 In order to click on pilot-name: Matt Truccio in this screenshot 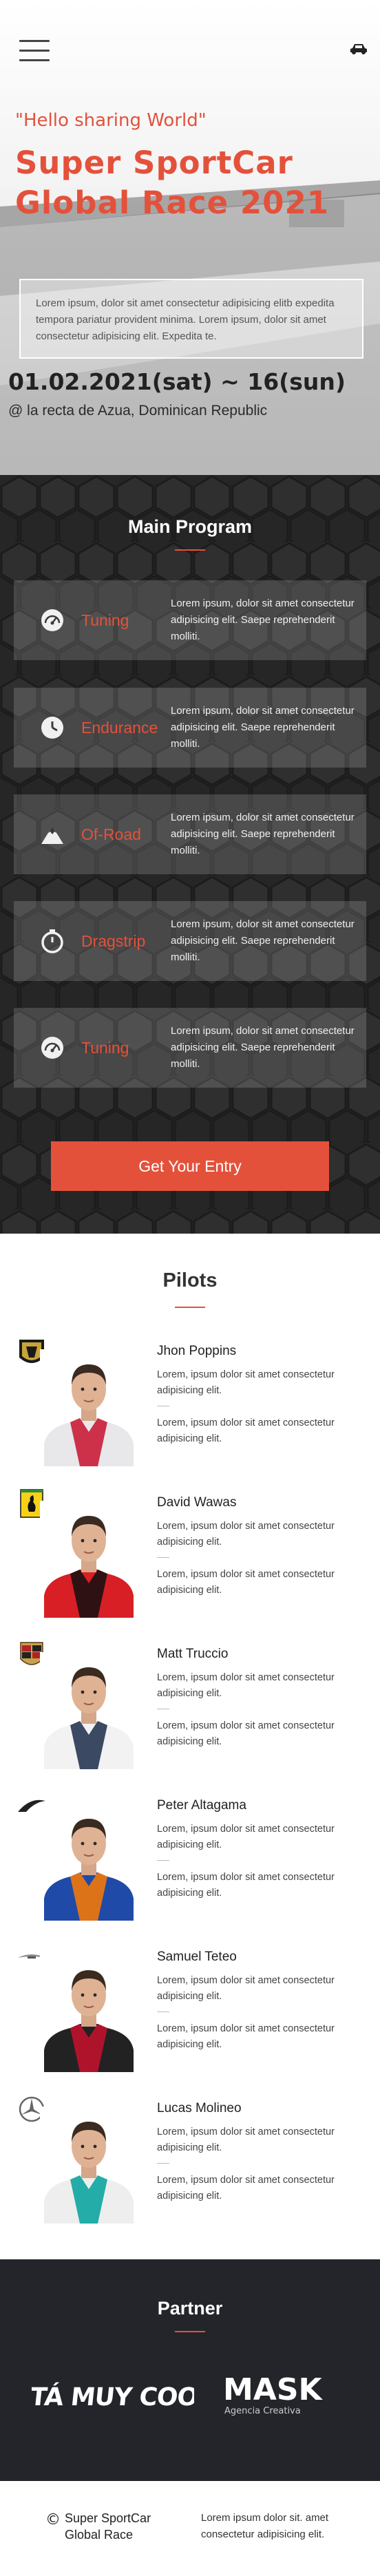, I will do `click(193, 1654)`.